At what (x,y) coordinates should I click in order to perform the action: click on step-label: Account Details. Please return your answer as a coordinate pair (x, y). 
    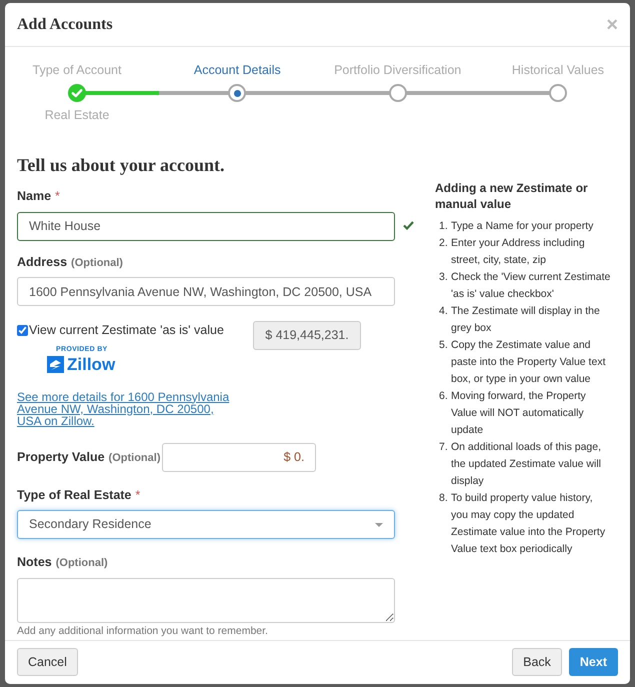
    Looking at the image, I should click on (237, 71).